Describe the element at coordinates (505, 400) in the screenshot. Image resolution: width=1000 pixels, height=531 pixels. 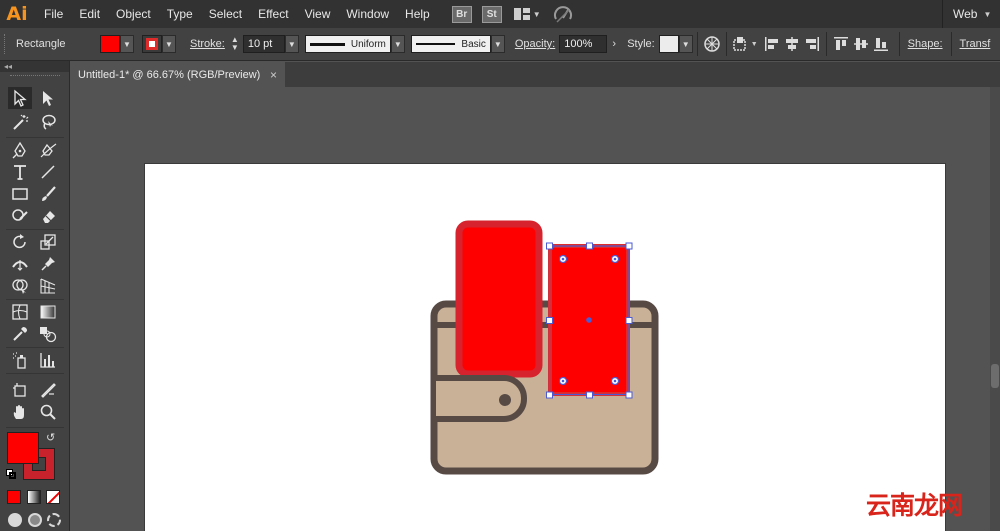
I see `clasp-button` at that location.